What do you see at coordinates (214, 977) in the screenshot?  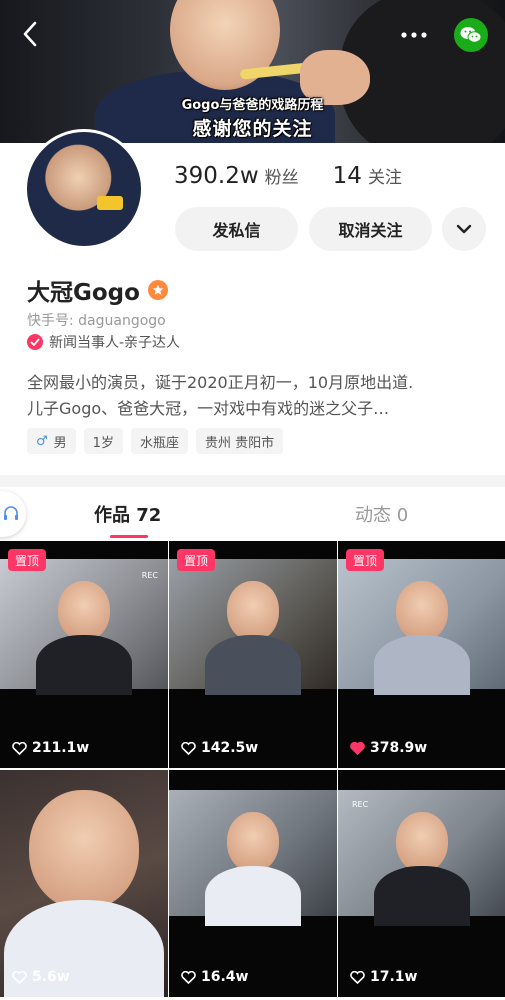 I see `like-count: 16.4w` at bounding box center [214, 977].